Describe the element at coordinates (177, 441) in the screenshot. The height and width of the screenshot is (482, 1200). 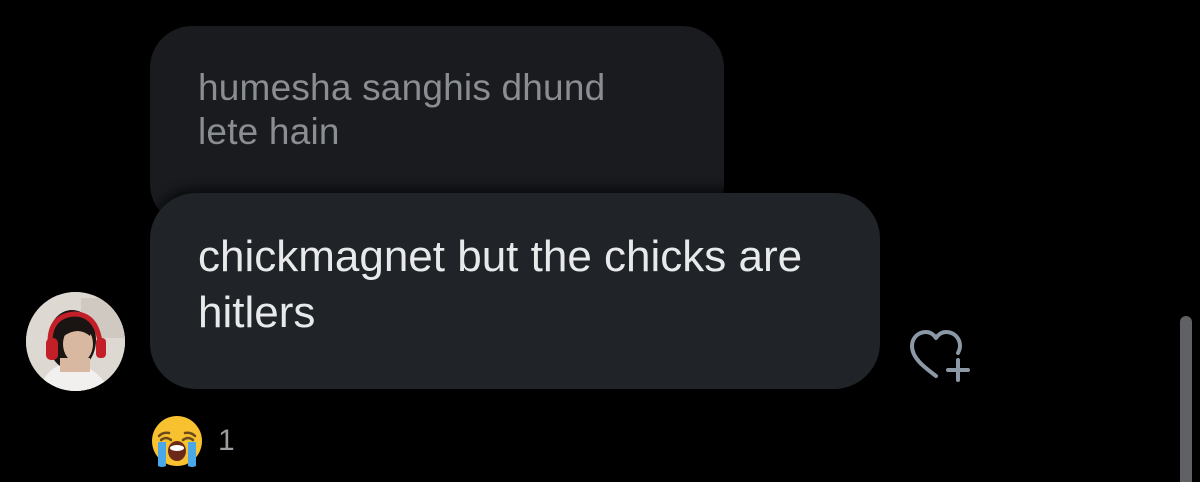
I see `loudly-crying-face-icon` at that location.